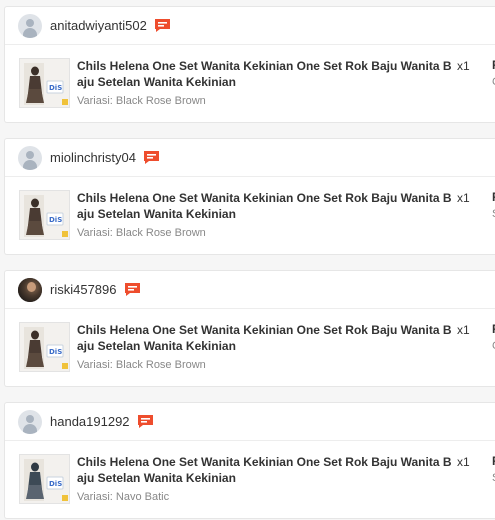  Describe the element at coordinates (30, 289) in the screenshot. I see `photo-avatar` at that location.